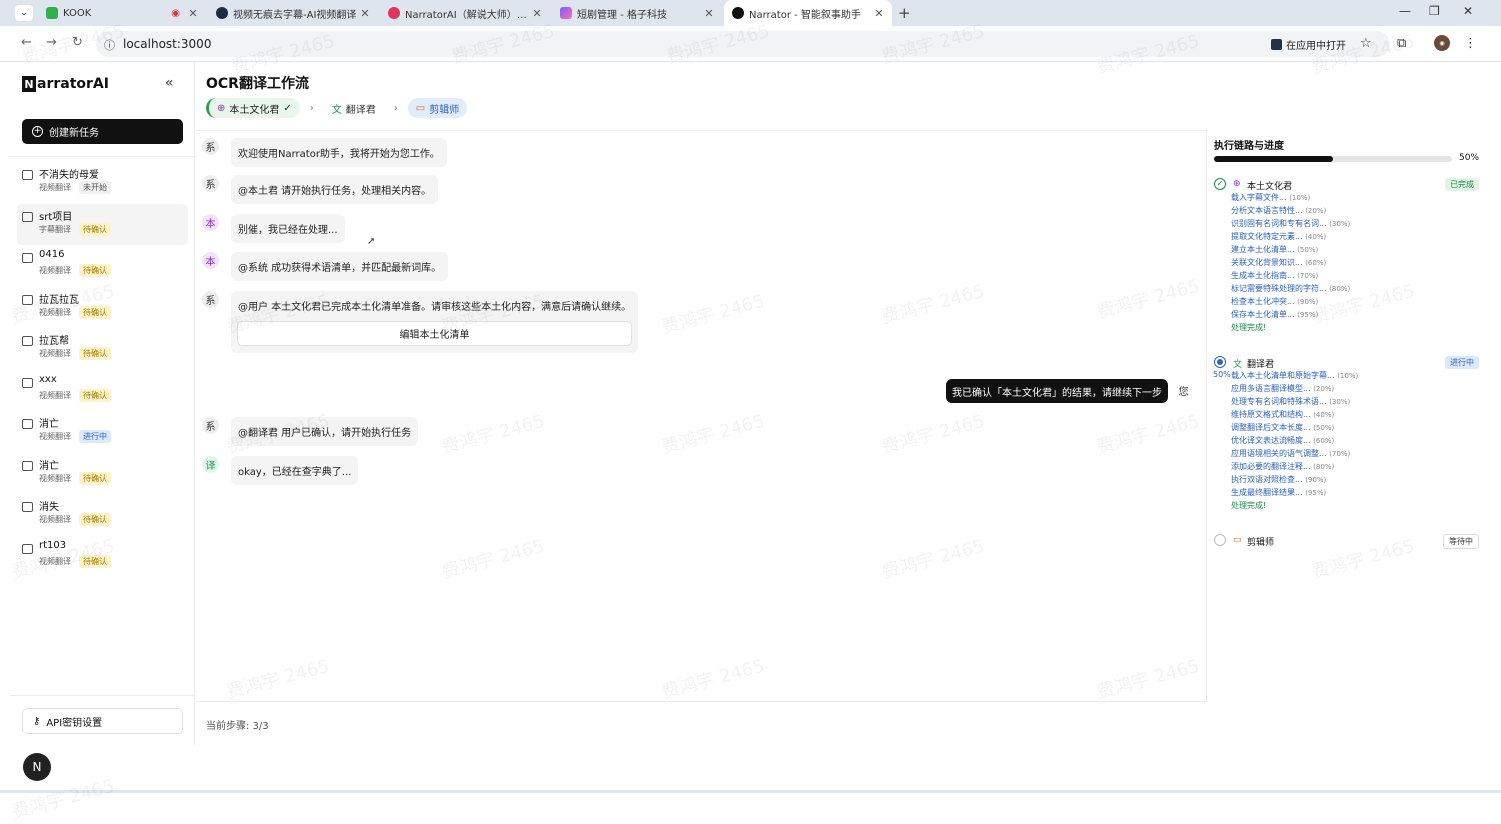 This screenshot has width=1501, height=824. I want to click on progress-fill, so click(1273, 159).